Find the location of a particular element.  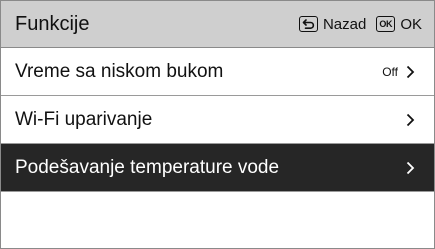

ok-label: OK is located at coordinates (411, 24).